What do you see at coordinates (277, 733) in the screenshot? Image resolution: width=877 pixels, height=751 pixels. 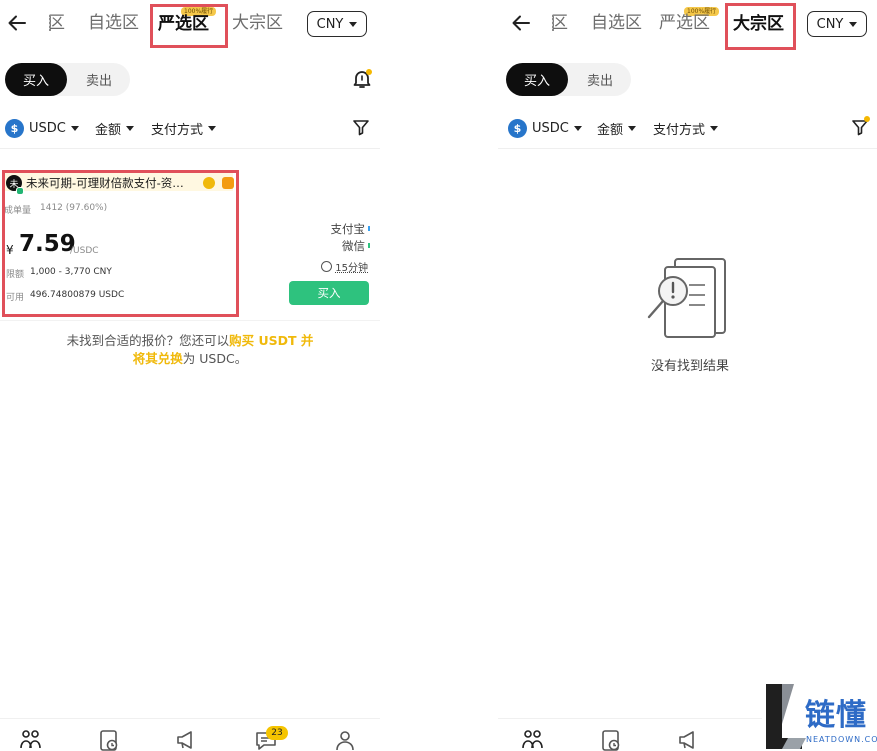 I see `chat-unread-badge: 23` at bounding box center [277, 733].